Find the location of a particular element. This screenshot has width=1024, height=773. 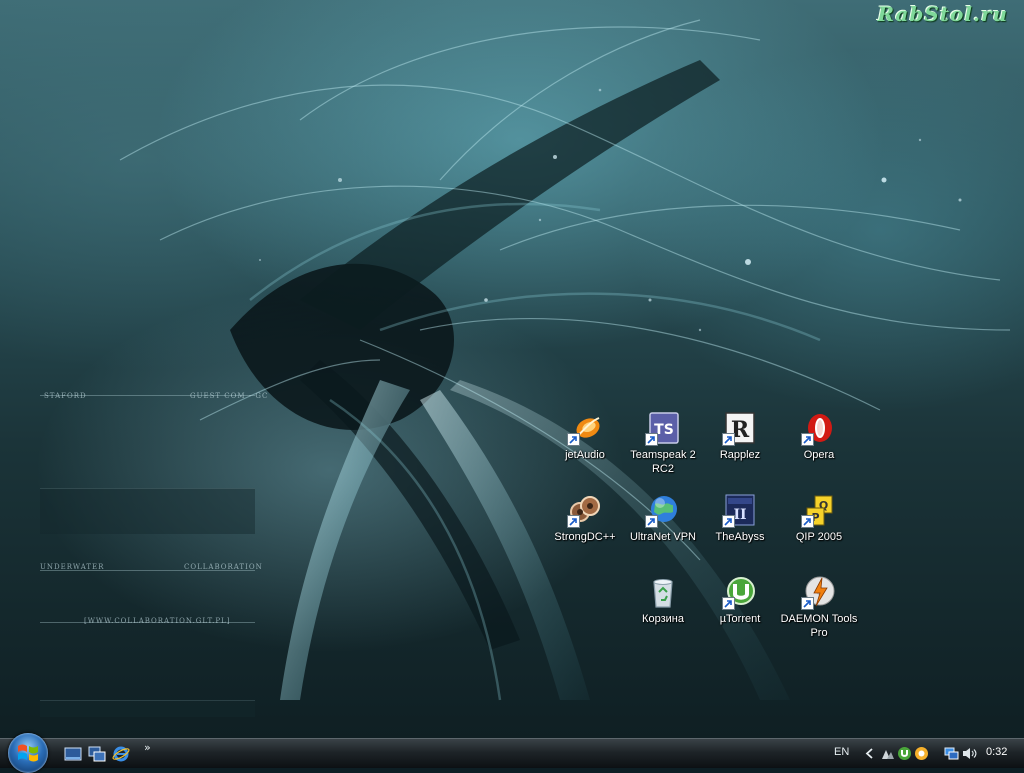

desktop-icon-strongdc: StrongDC++ is located at coordinates (585, 518).